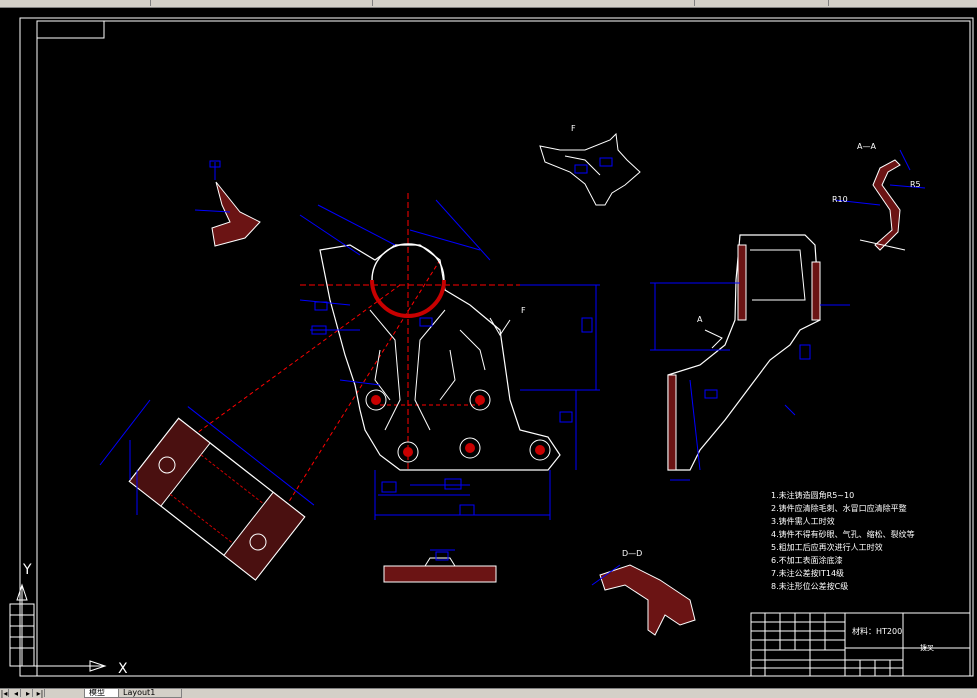 The height and width of the screenshot is (698, 977). What do you see at coordinates (812, 495) in the screenshot?
I see `note-1: 1.未注铸造圆角R5~10` at bounding box center [812, 495].